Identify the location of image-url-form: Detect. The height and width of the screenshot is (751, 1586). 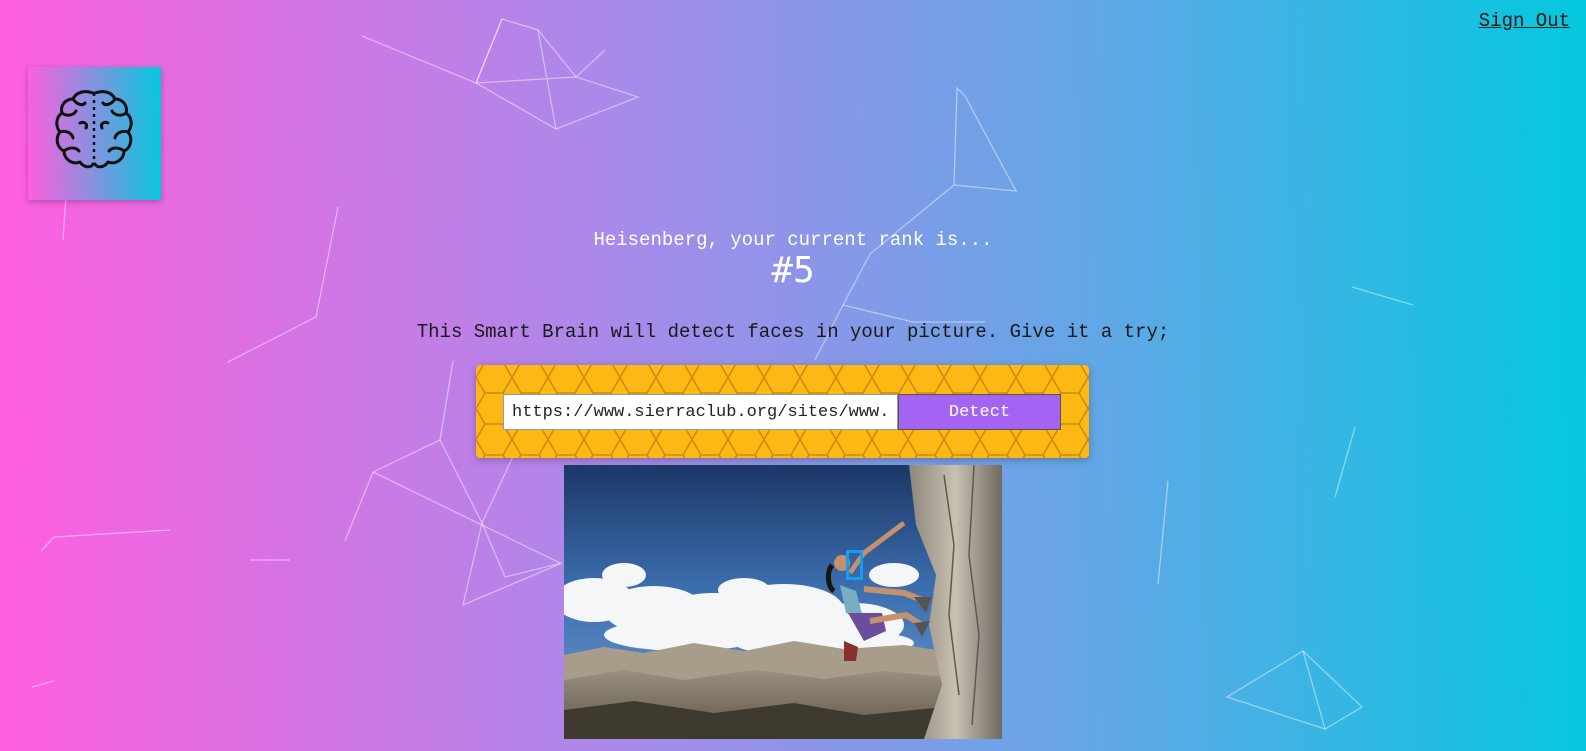
(782, 411).